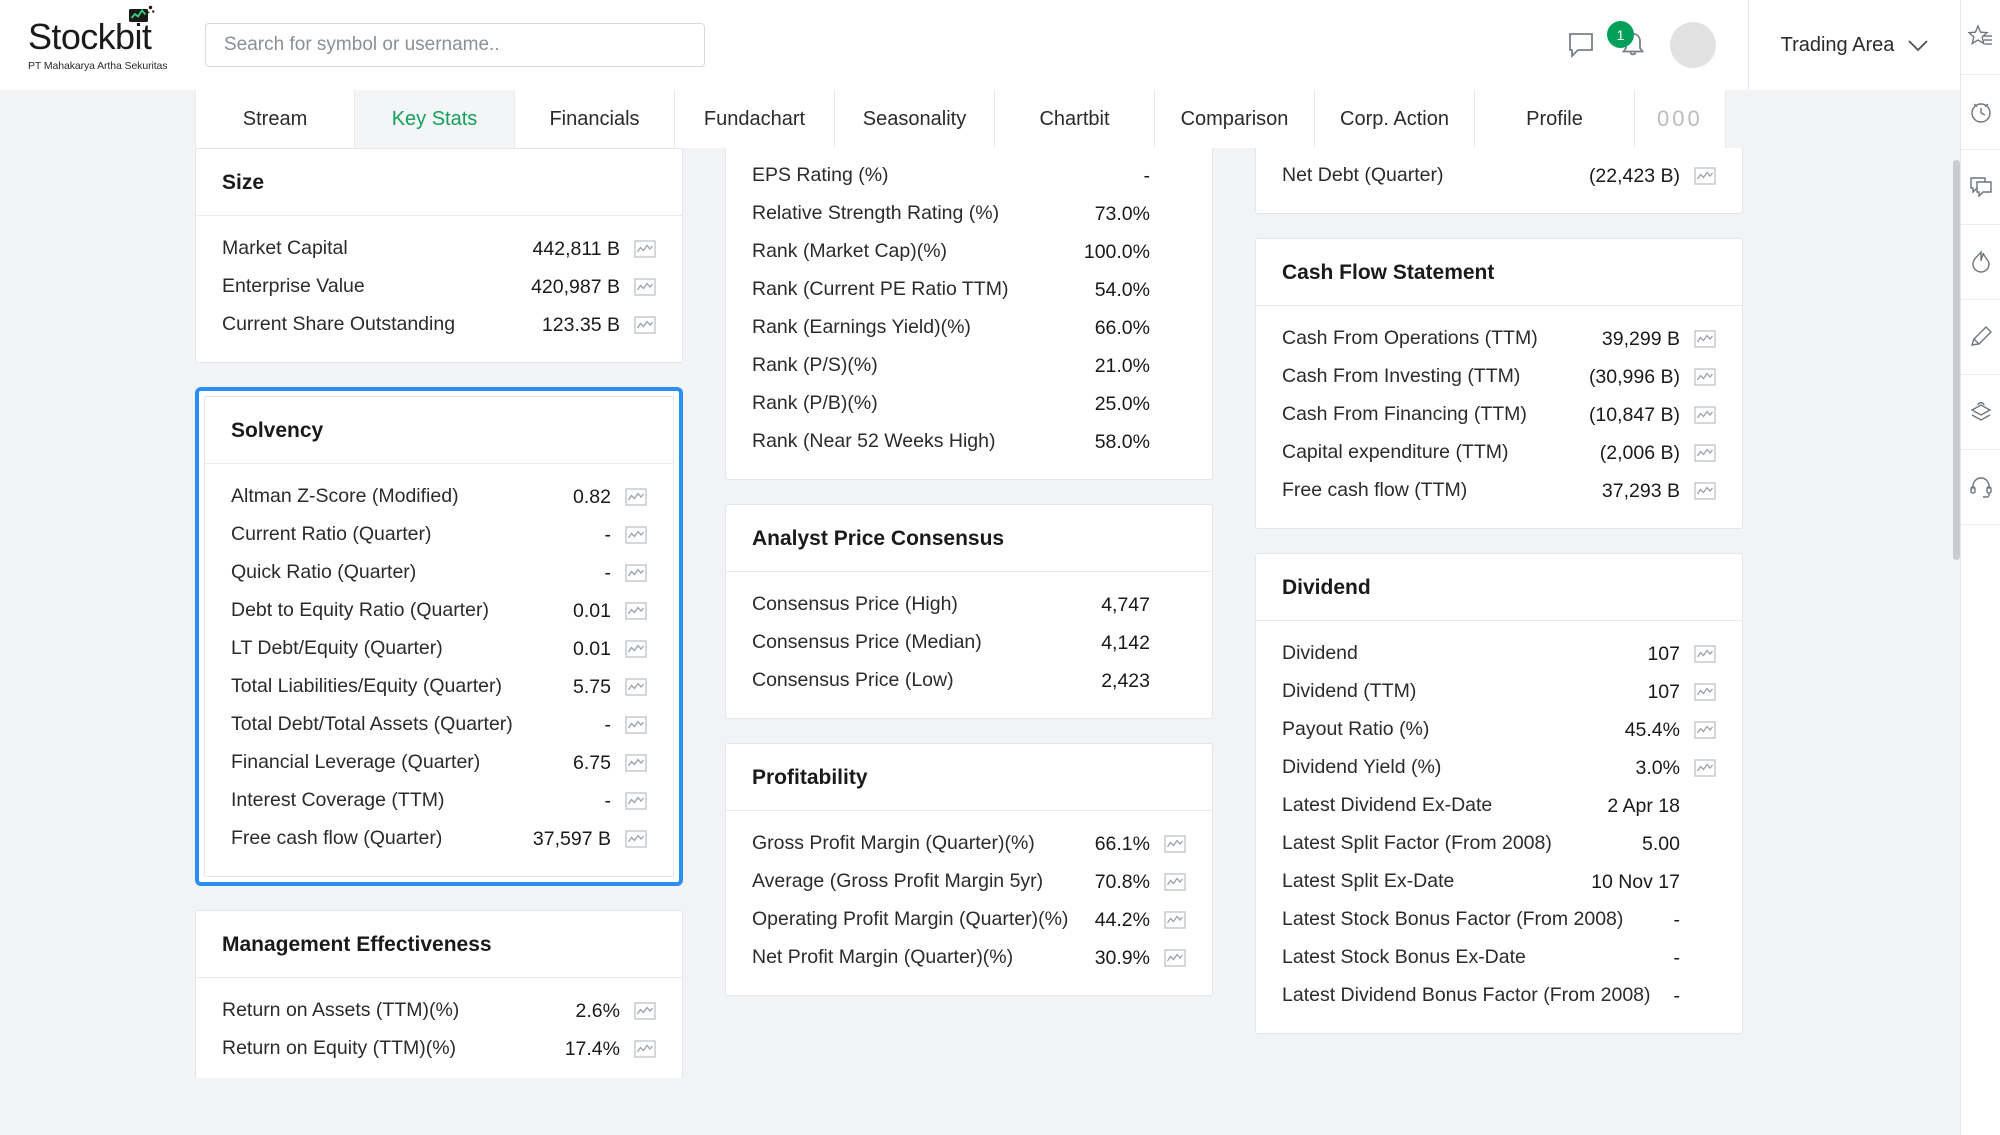  What do you see at coordinates (439, 497) in the screenshot?
I see `stat-row: Altman Z-Score (Modified) 0.82` at bounding box center [439, 497].